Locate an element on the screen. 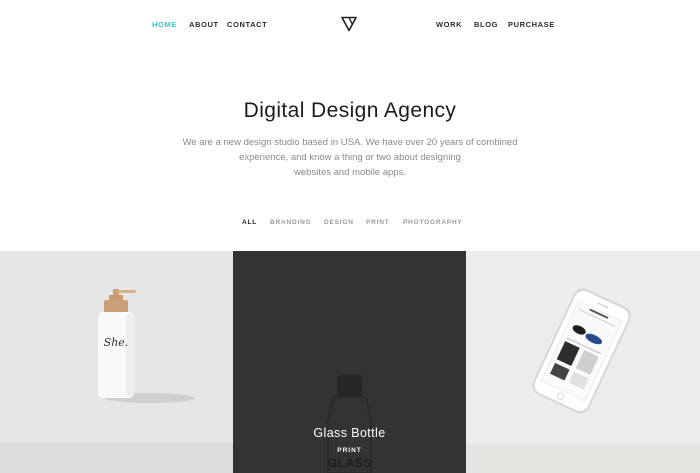  nav-contact-link: CONTACT is located at coordinates (247, 24).